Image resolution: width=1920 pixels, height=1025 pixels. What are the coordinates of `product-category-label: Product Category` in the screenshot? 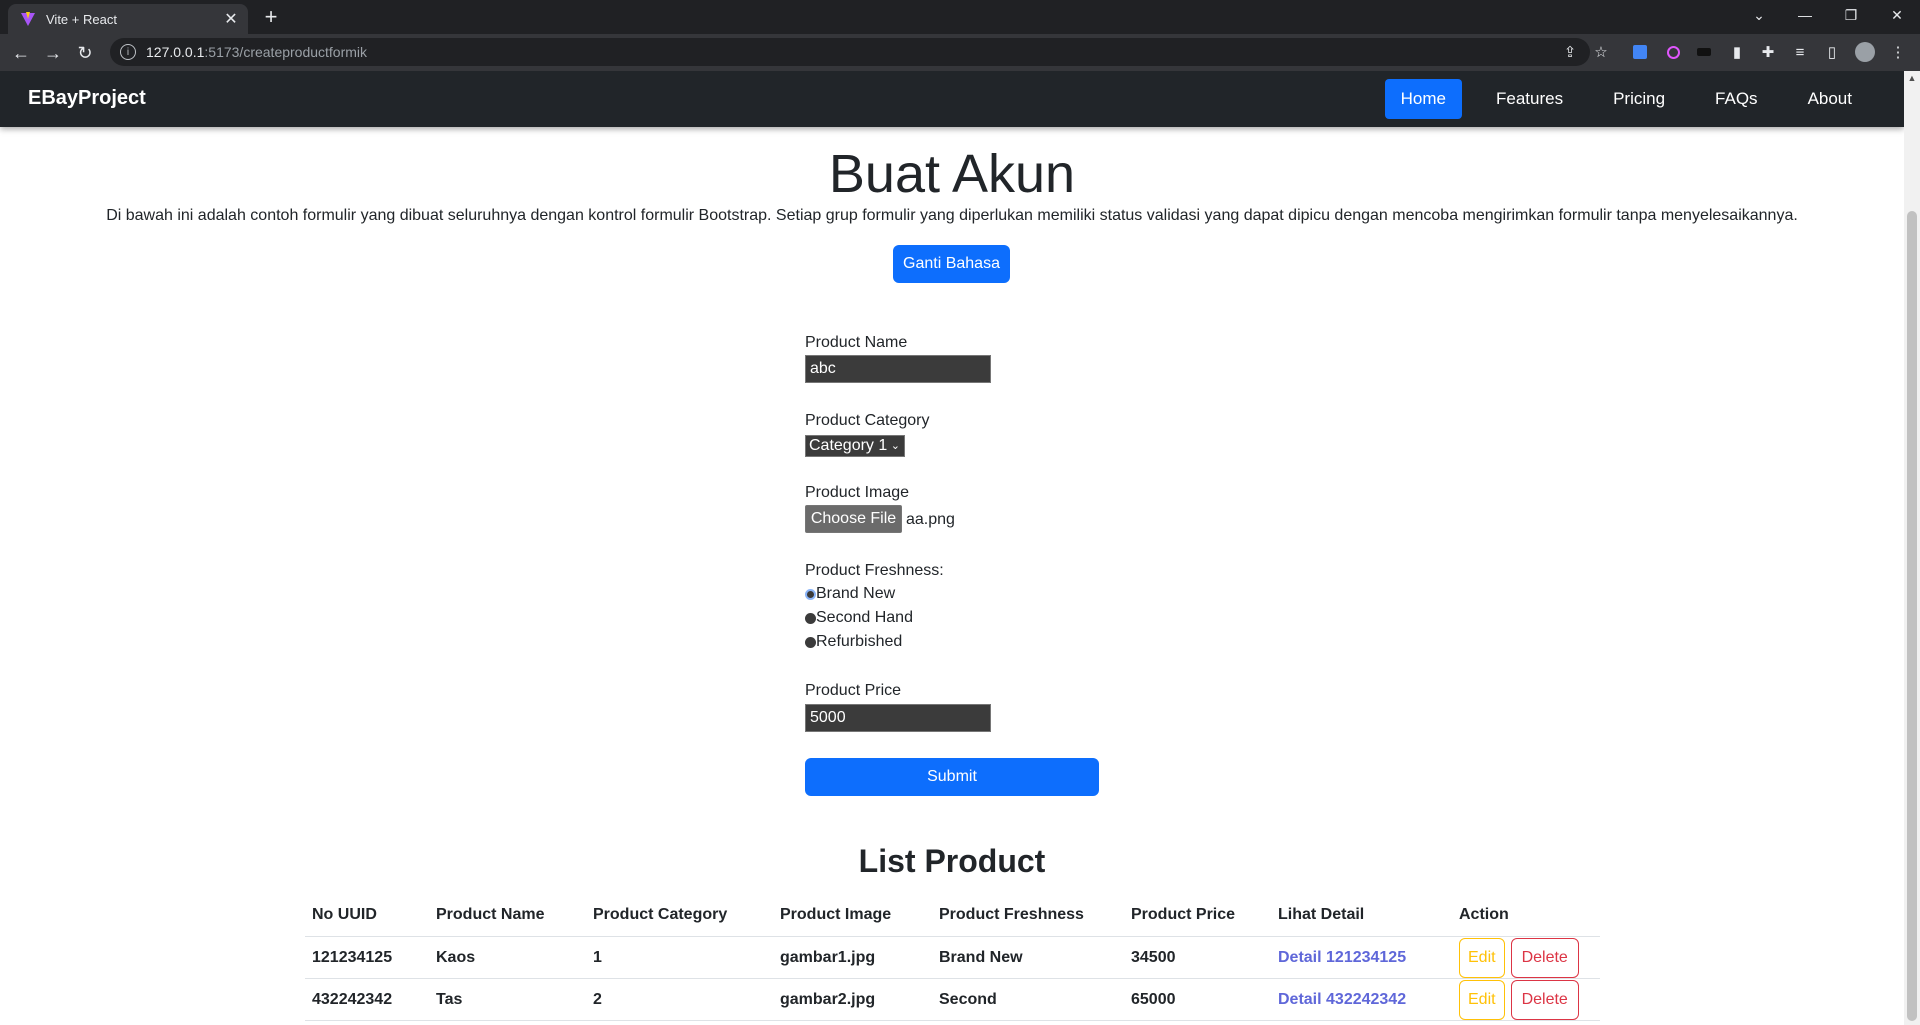 It's located at (867, 420).